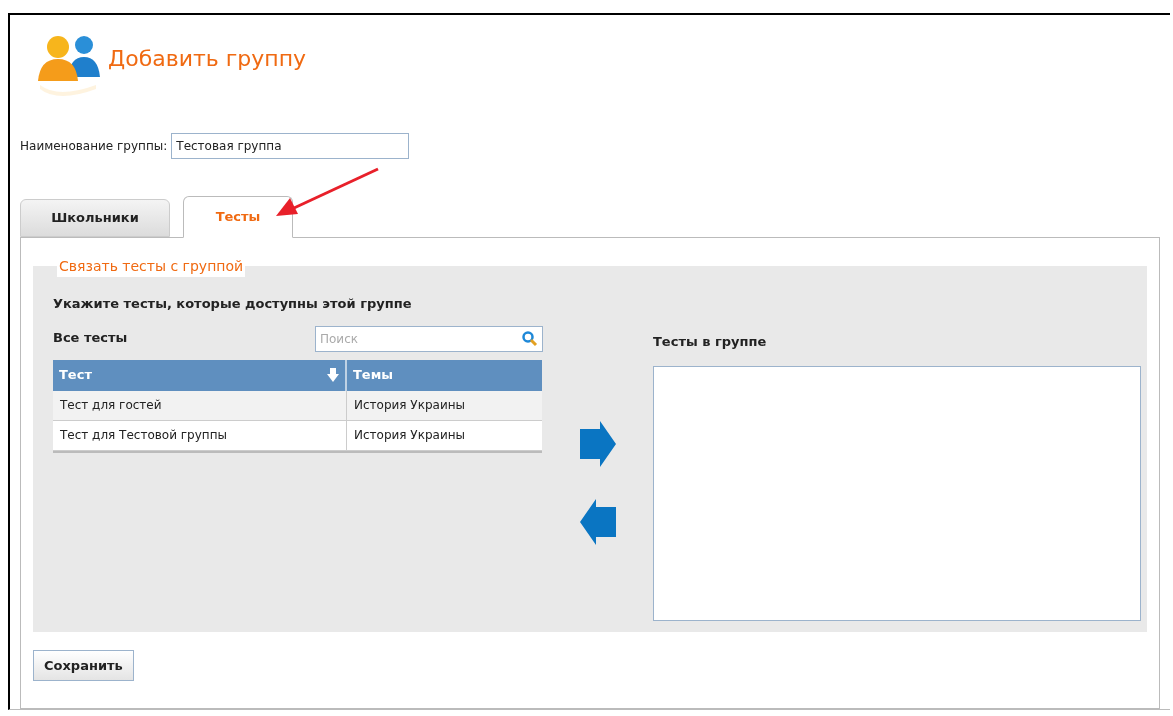  What do you see at coordinates (94, 146) in the screenshot?
I see `field-label: Наименование группы:` at bounding box center [94, 146].